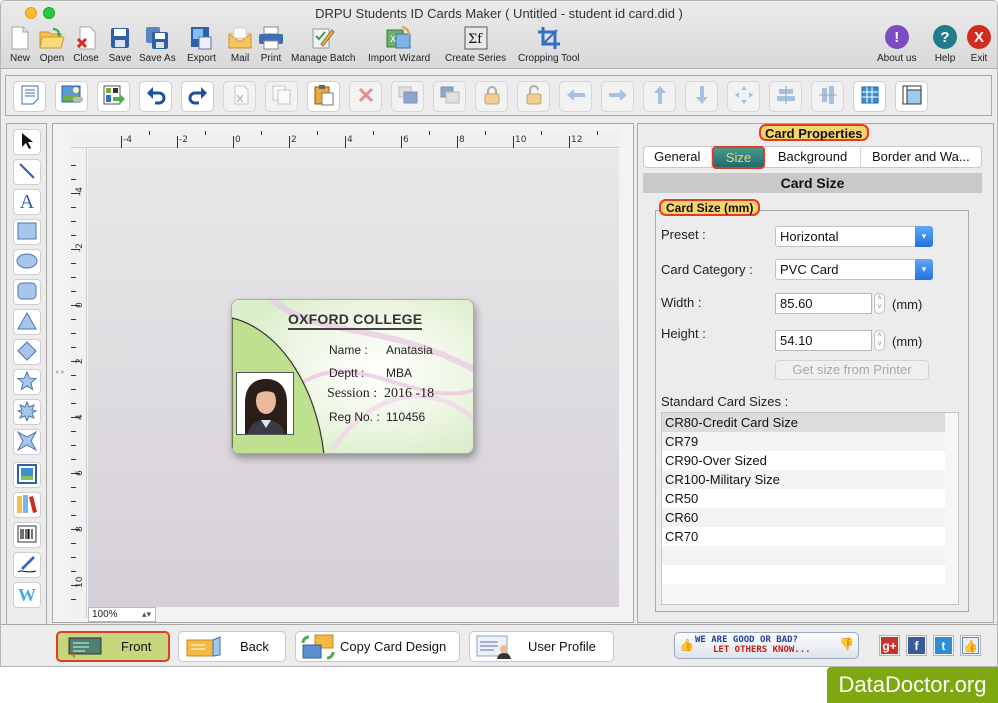 The width and height of the screenshot is (998, 703). What do you see at coordinates (365, 96) in the screenshot?
I see `delete-button` at bounding box center [365, 96].